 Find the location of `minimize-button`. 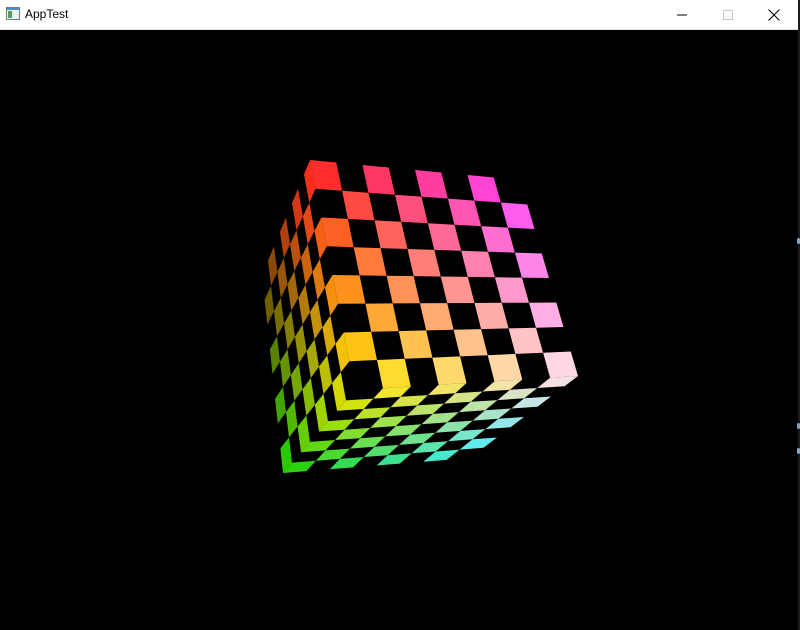

minimize-button is located at coordinates (682, 14).